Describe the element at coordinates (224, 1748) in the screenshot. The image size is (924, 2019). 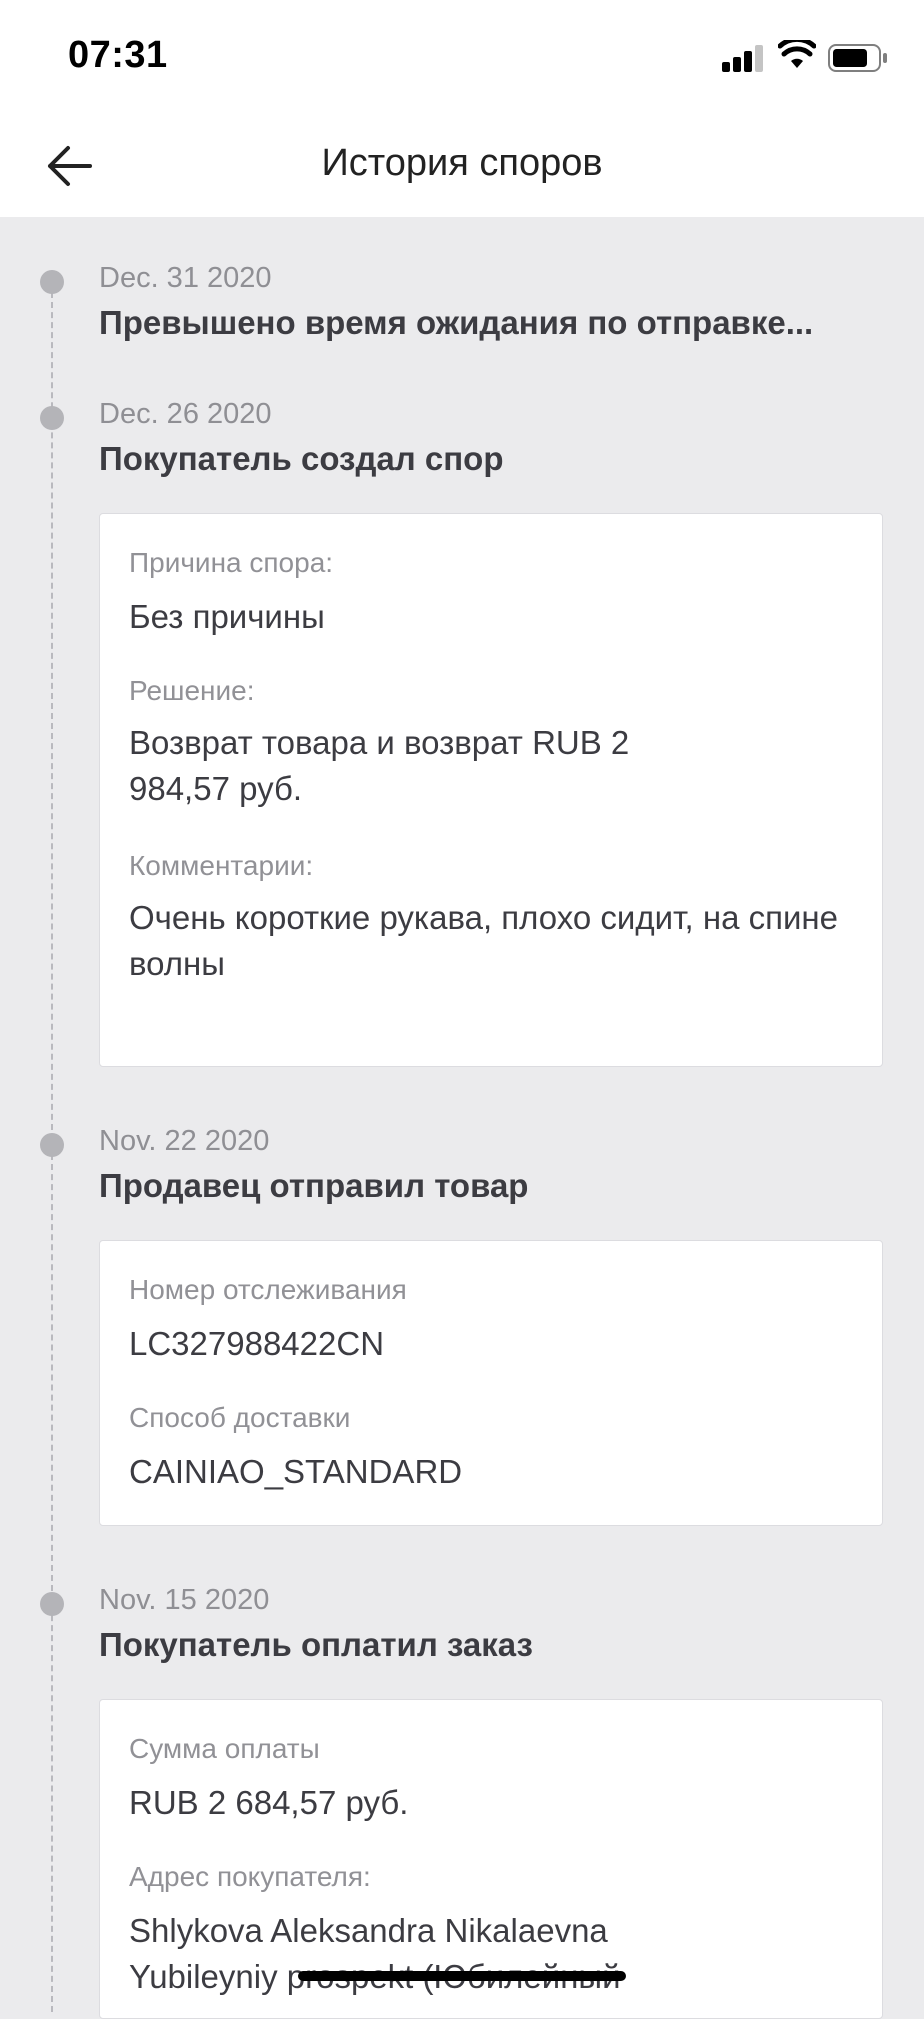
I see `field-label: Сумма оплаты` at that location.